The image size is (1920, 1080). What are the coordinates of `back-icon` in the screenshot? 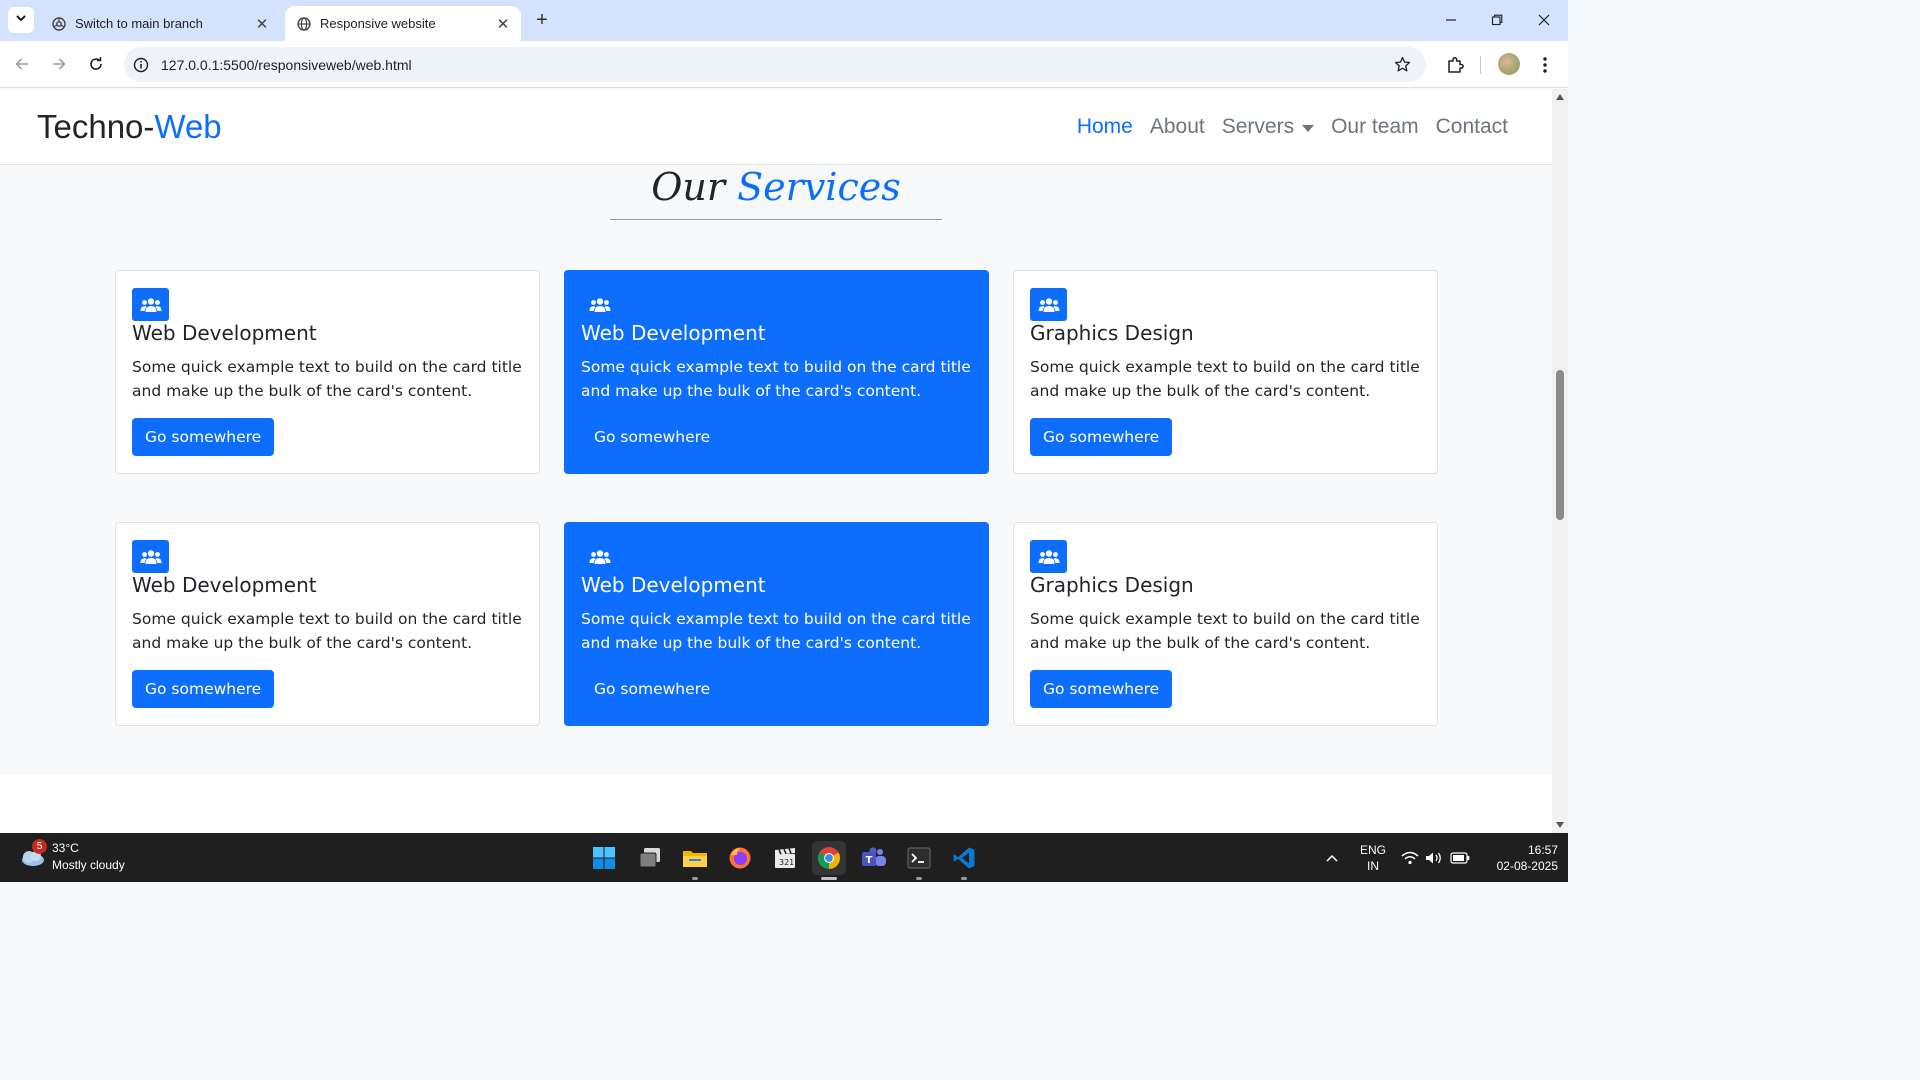 It's located at (22, 64).